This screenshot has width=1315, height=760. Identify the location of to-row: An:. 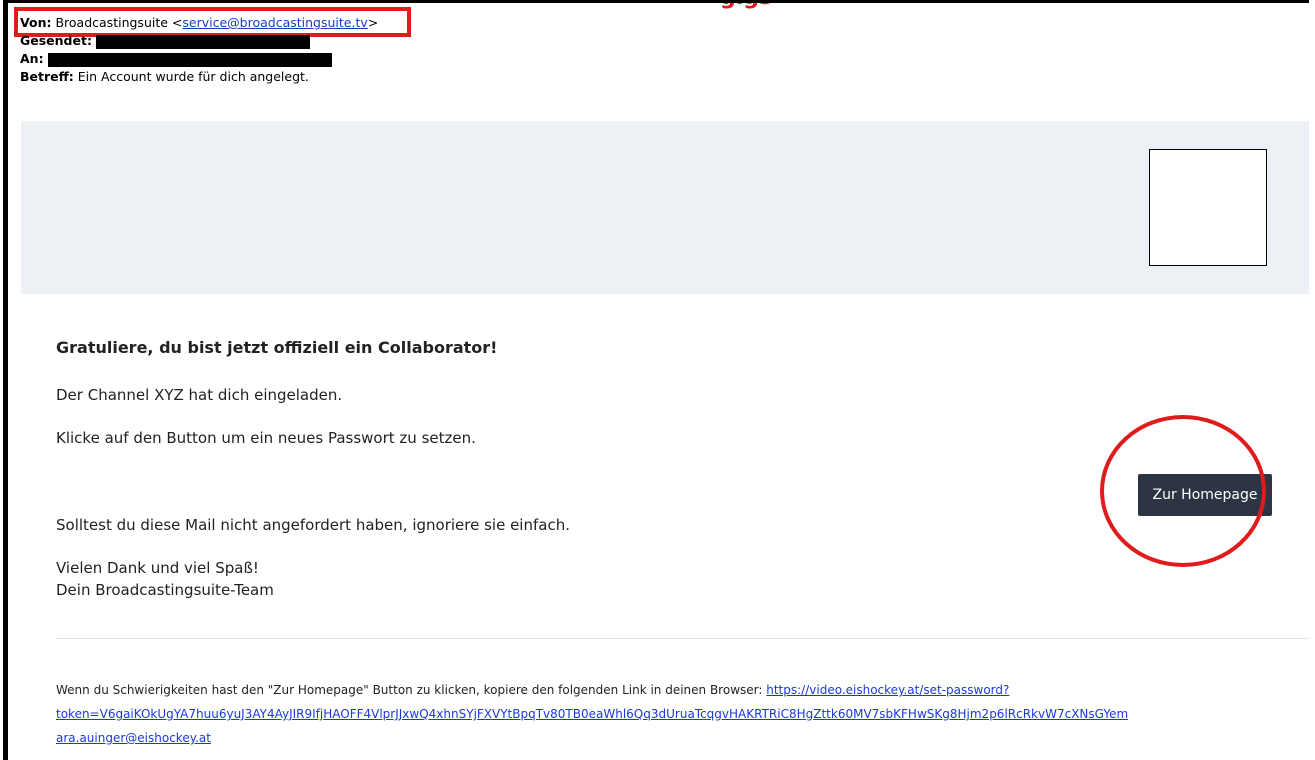
(199, 60).